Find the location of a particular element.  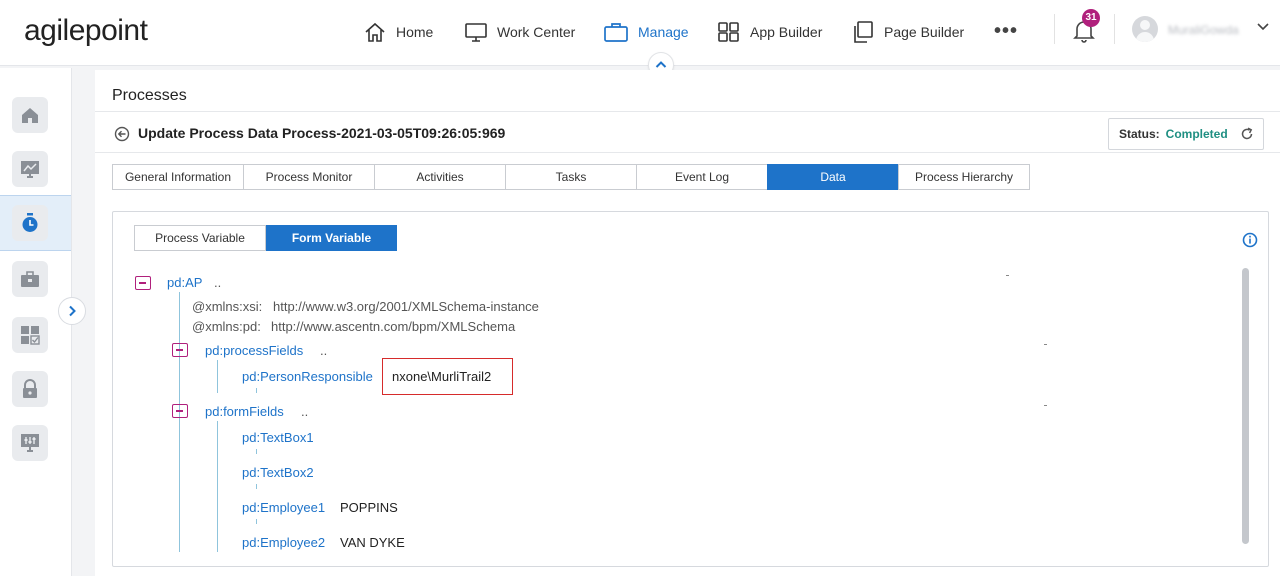

apps-icon is located at coordinates (30, 335).